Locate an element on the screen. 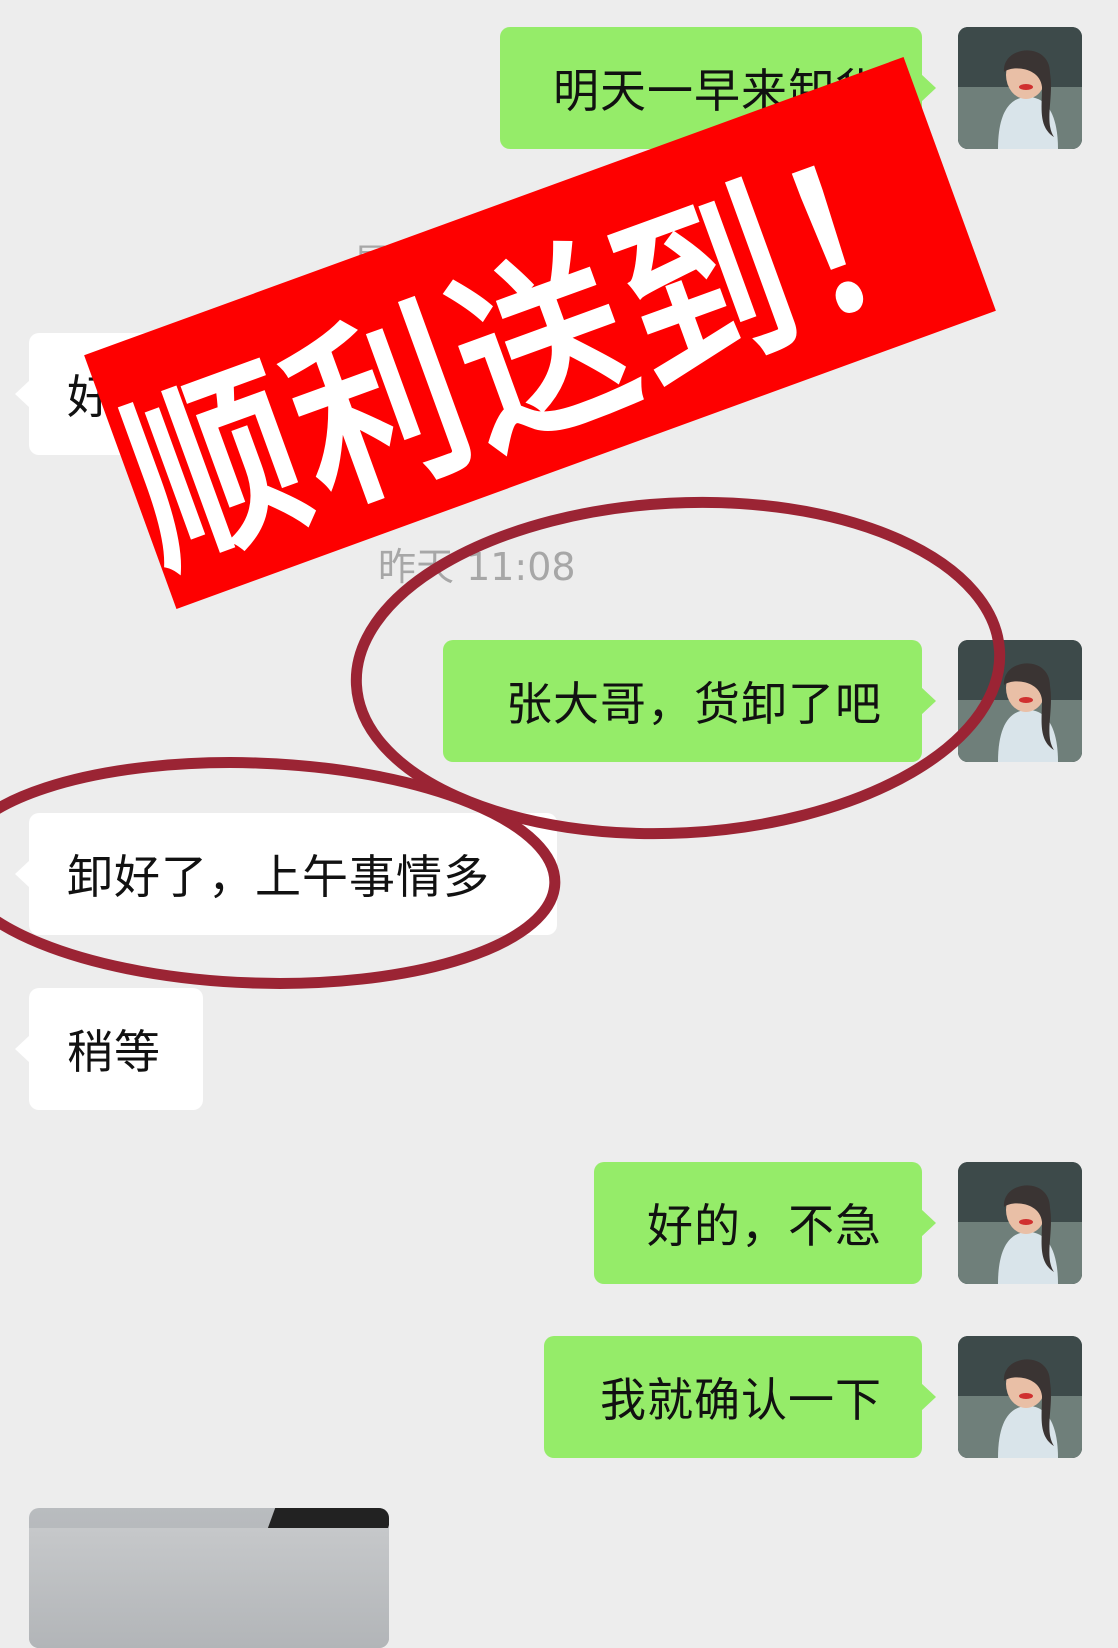 This screenshot has width=1118, height=1648. incoming-image-message is located at coordinates (209, 1578).